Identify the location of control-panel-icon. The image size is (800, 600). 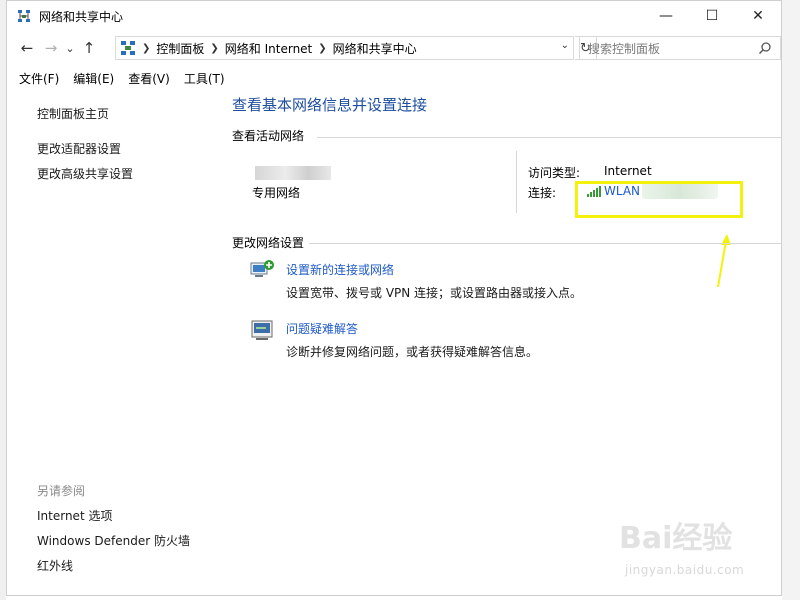
(128, 48).